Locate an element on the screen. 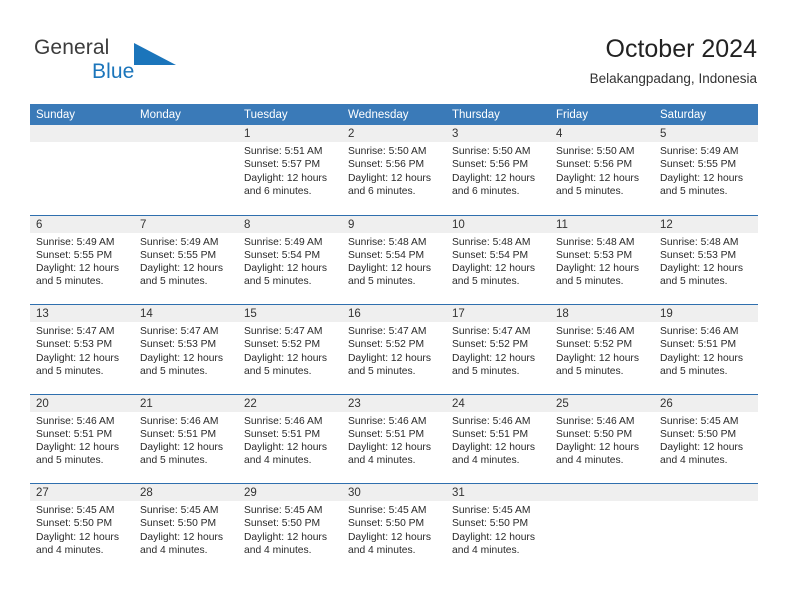 This screenshot has height=612, width=792. day-number: 6 is located at coordinates (82, 224).